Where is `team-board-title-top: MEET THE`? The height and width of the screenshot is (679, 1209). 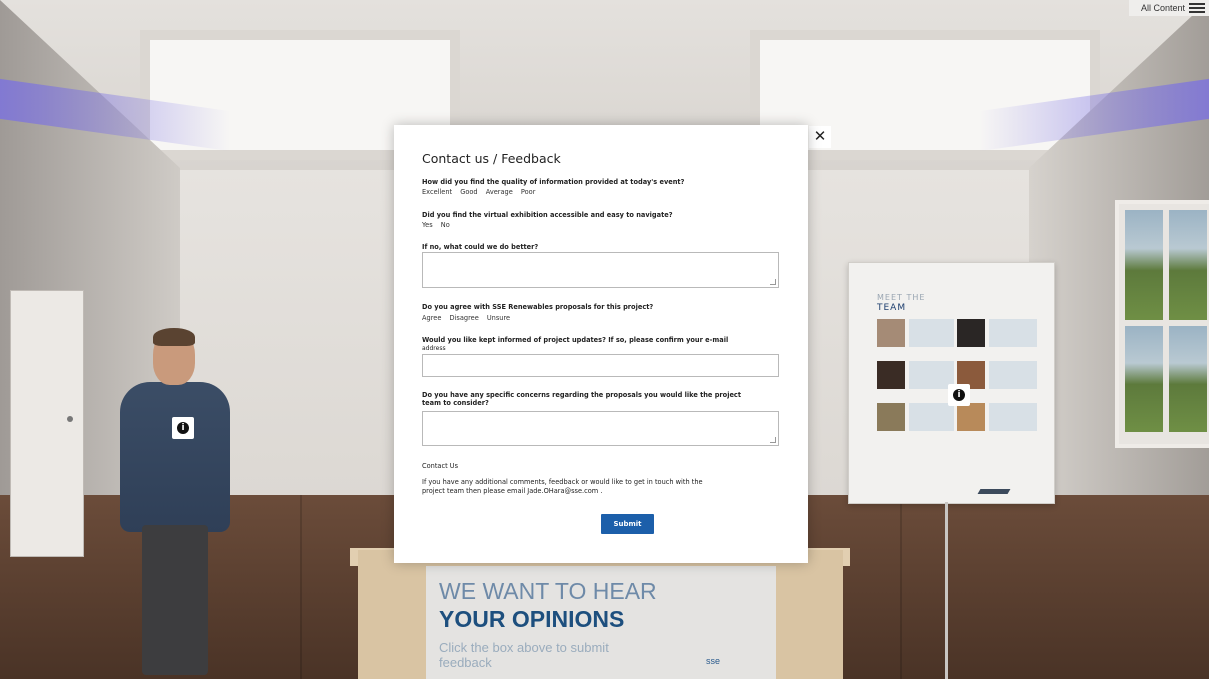 team-board-title-top: MEET THE is located at coordinates (901, 297).